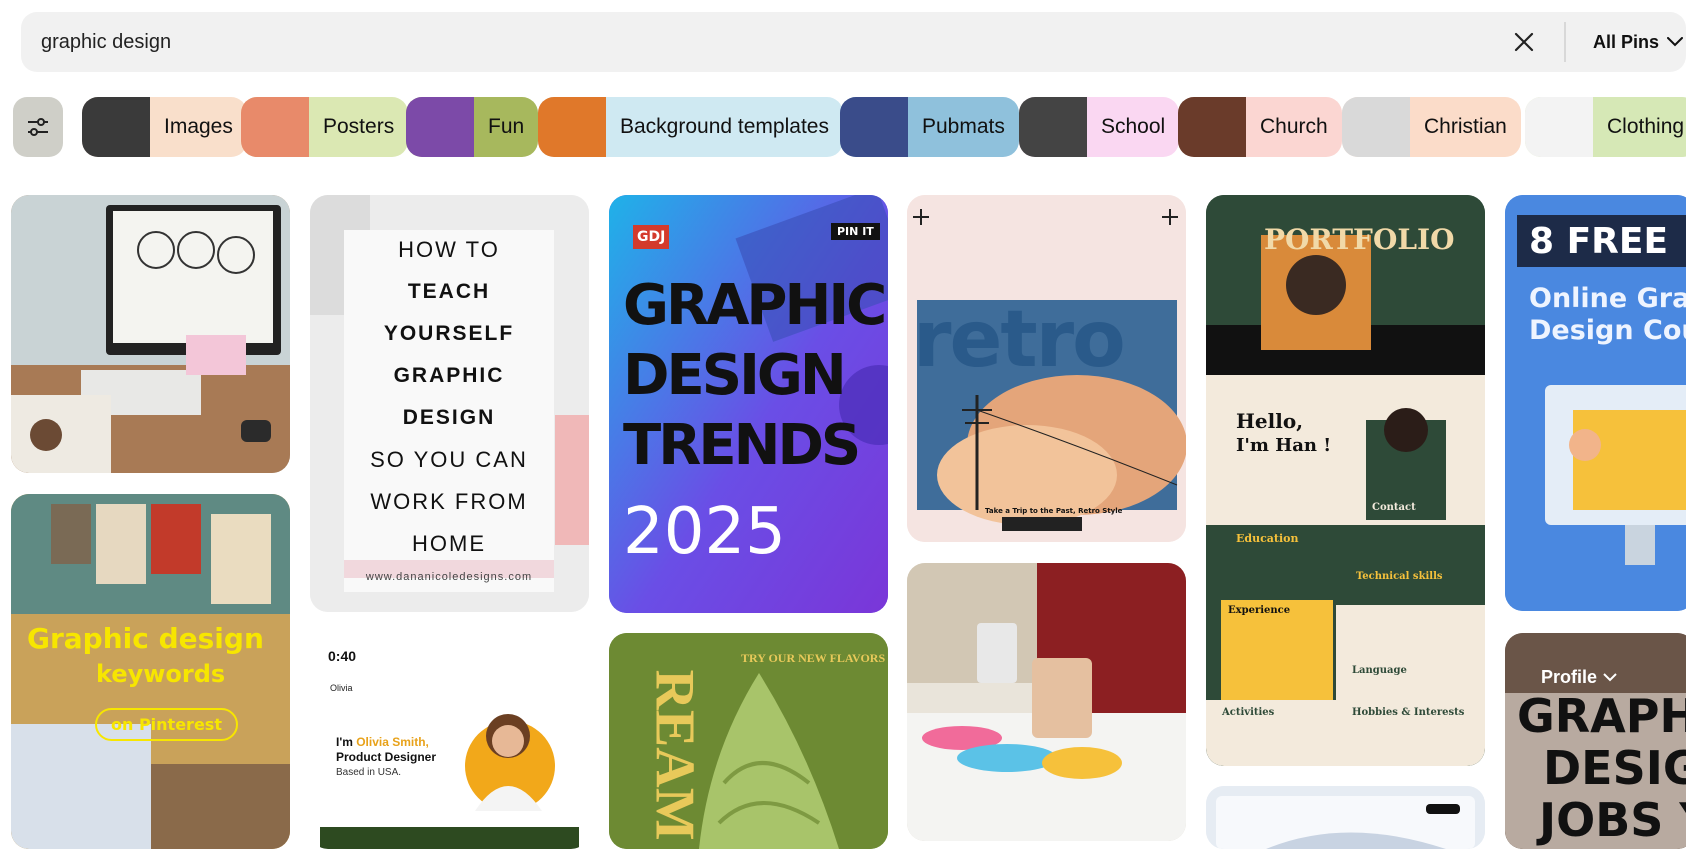 The height and width of the screenshot is (849, 1686). Describe the element at coordinates (1019, 340) in the screenshot. I see `pin-title-word: retro` at that location.